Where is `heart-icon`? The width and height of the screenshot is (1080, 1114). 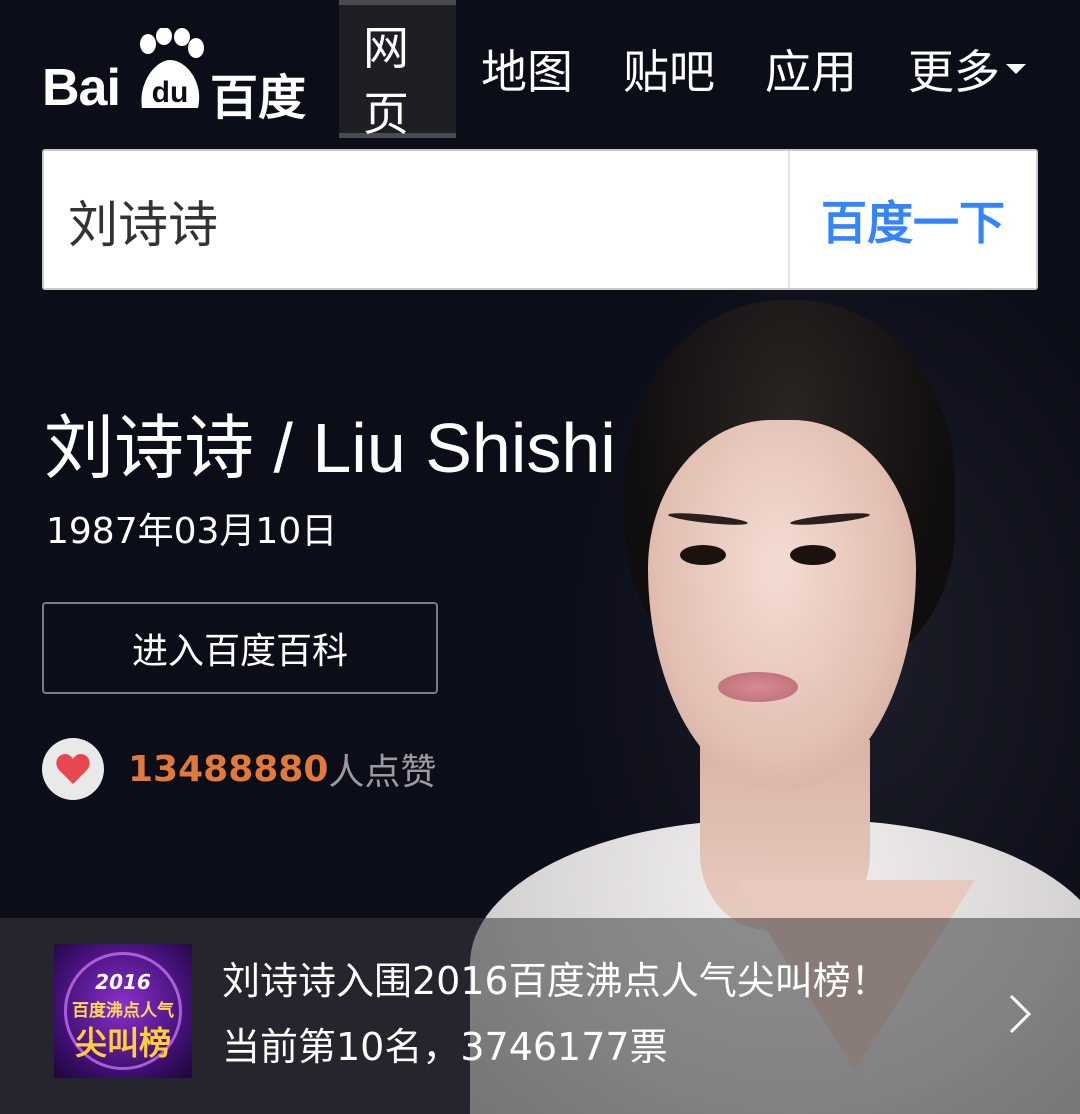
heart-icon is located at coordinates (73, 769).